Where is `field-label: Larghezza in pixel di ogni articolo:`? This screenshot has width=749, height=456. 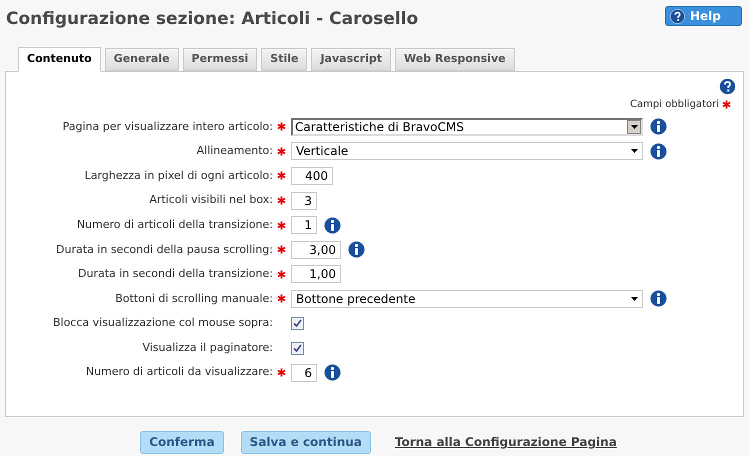 field-label: Larghezza in pixel di ogni articolo: is located at coordinates (179, 176).